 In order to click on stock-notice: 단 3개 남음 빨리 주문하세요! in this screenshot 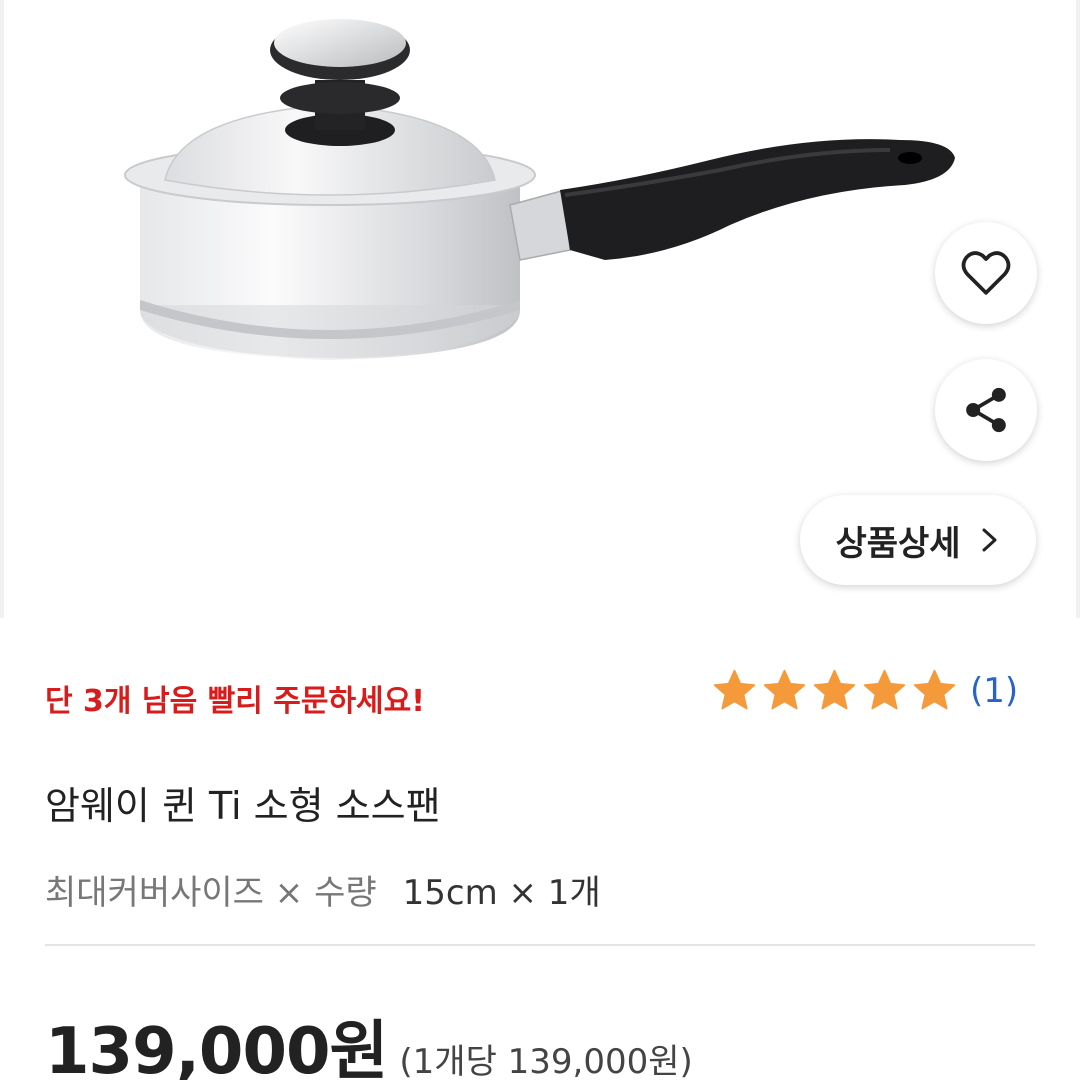, I will do `click(235, 701)`.